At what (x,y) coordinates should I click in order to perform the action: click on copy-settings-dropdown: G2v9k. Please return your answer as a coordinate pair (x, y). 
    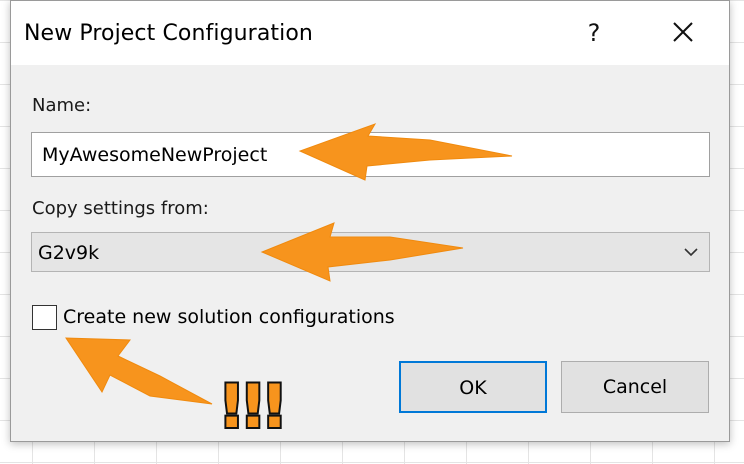
    Looking at the image, I should click on (370, 252).